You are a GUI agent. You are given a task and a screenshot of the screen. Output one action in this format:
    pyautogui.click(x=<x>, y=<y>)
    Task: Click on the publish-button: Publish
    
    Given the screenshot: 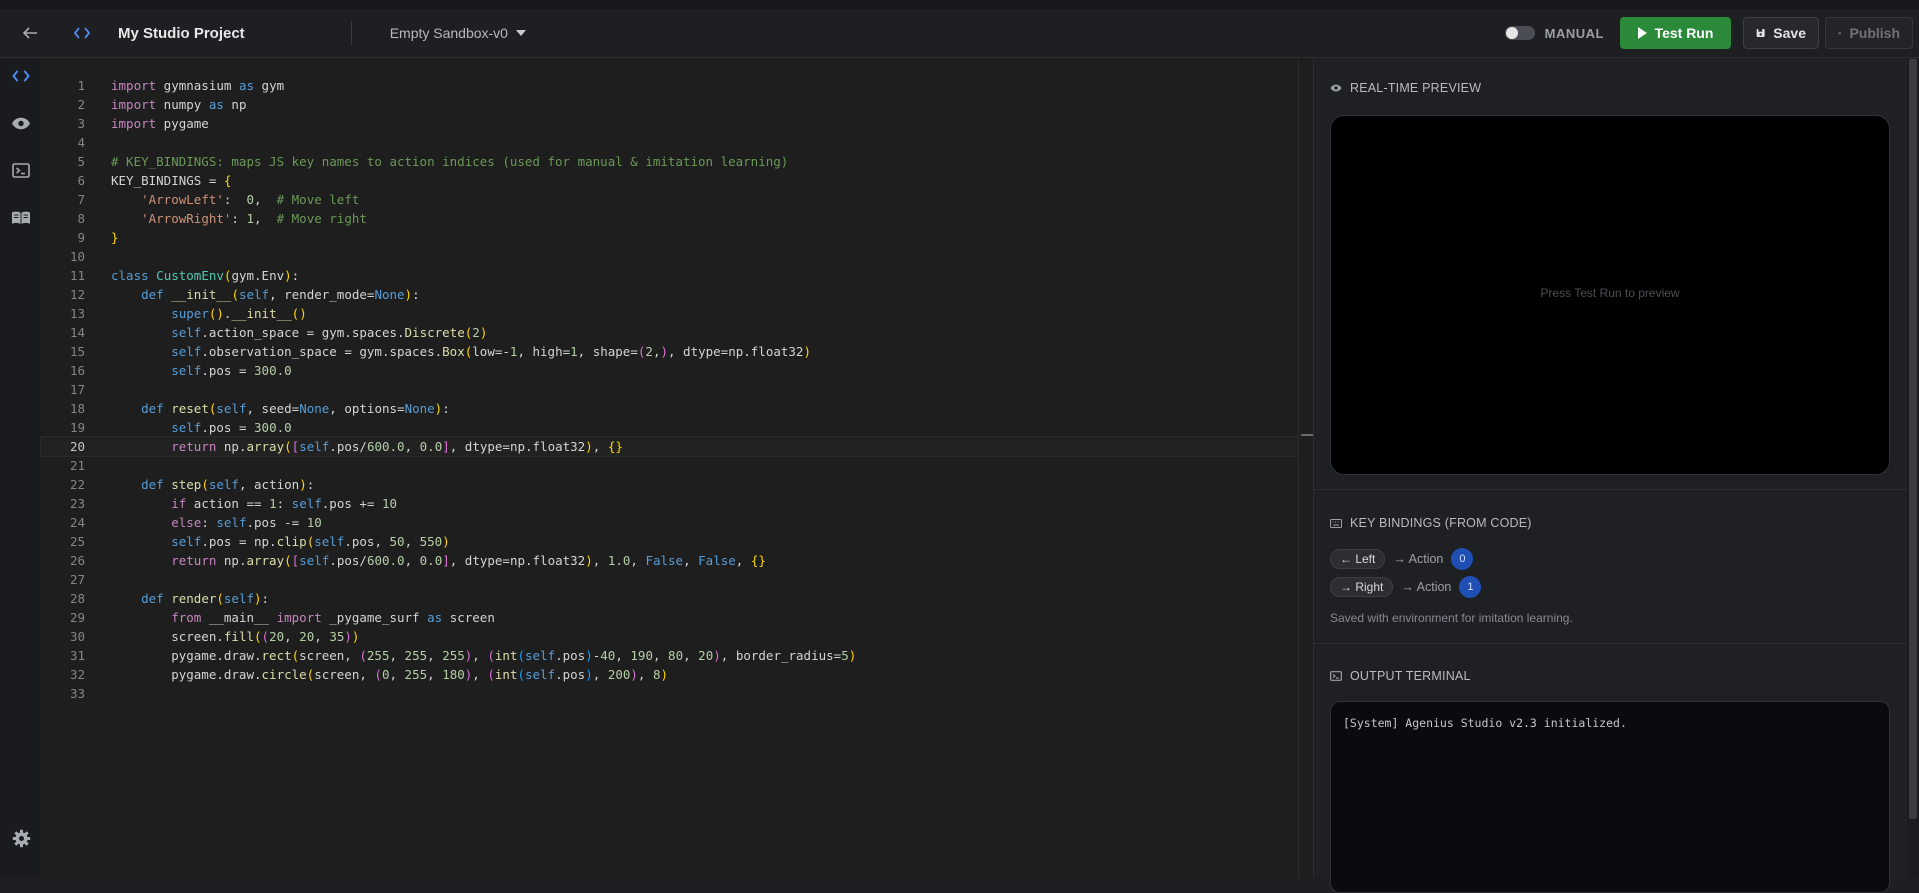 What is the action you would take?
    pyautogui.click(x=1869, y=33)
    